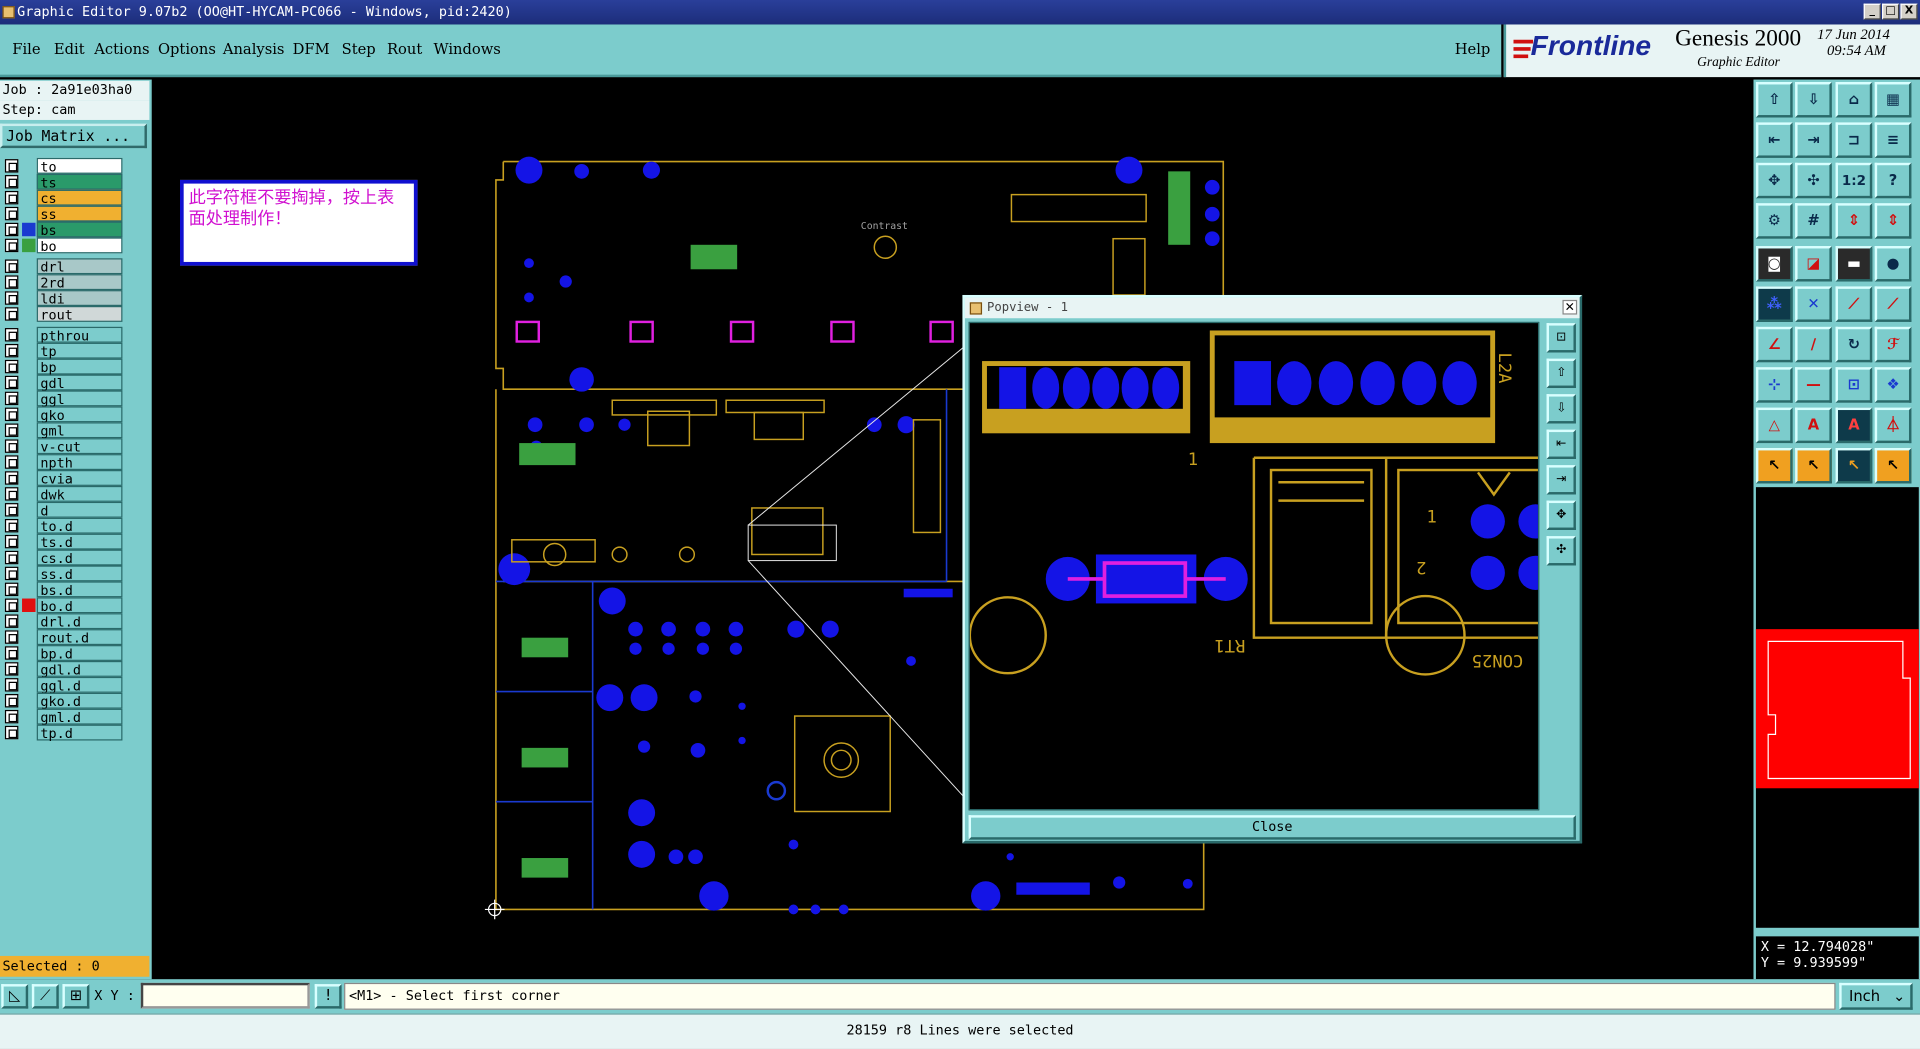  What do you see at coordinates (79, 526) in the screenshot?
I see `layer-name: to.d` at bounding box center [79, 526].